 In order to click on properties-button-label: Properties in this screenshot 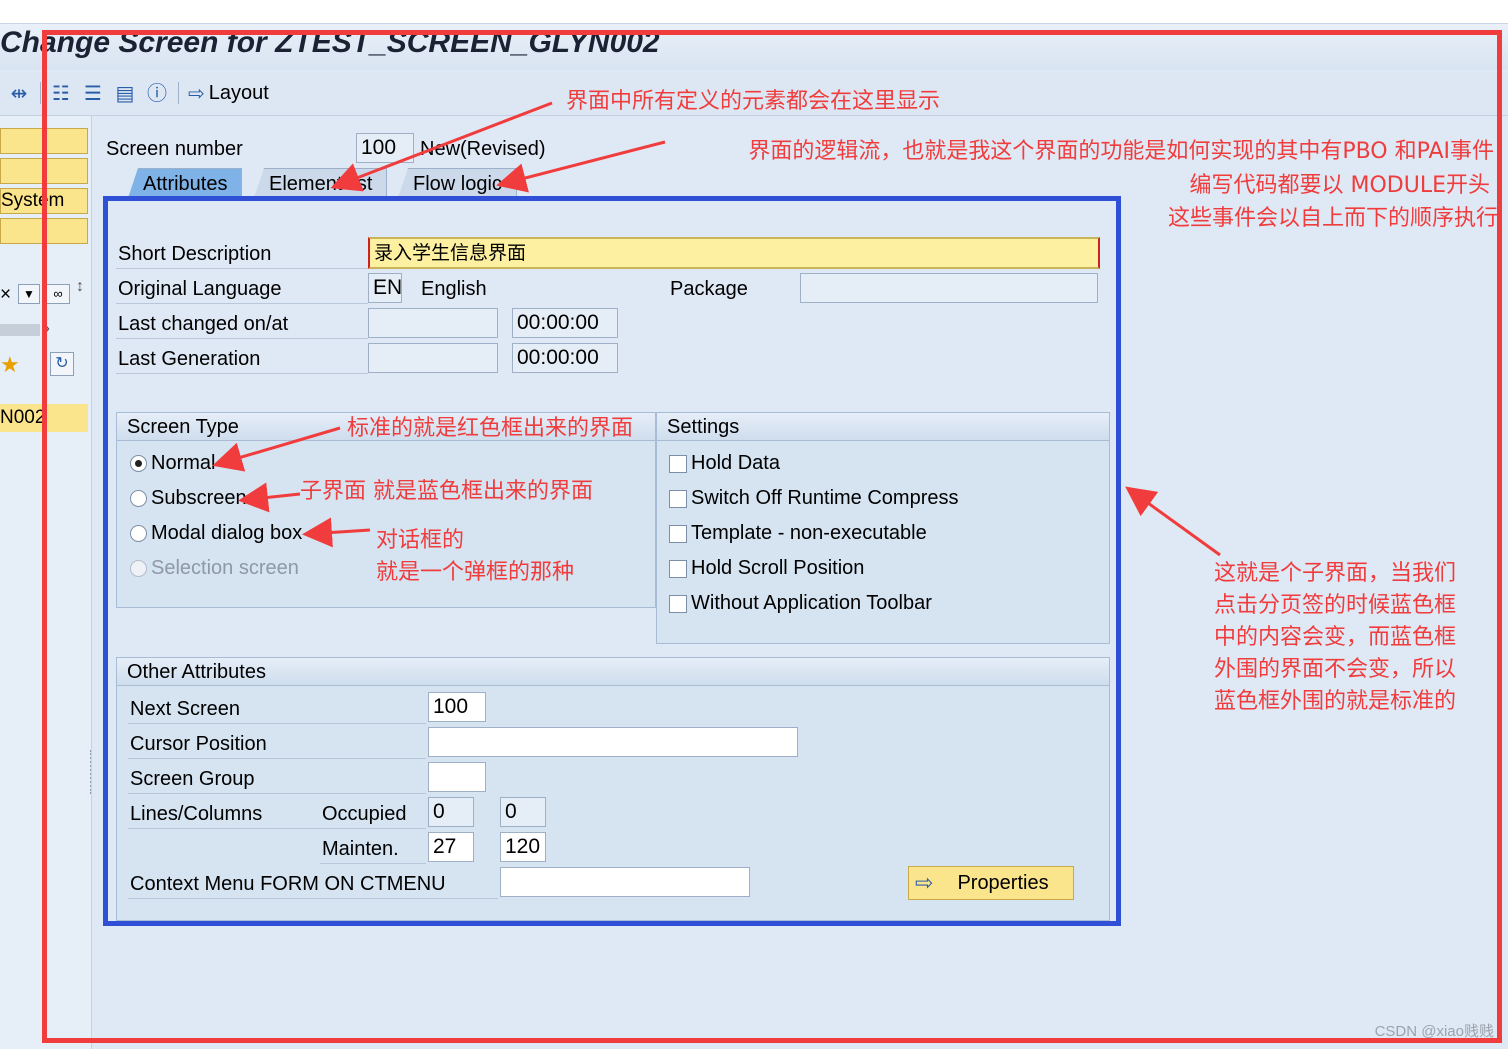, I will do `click(1003, 882)`.